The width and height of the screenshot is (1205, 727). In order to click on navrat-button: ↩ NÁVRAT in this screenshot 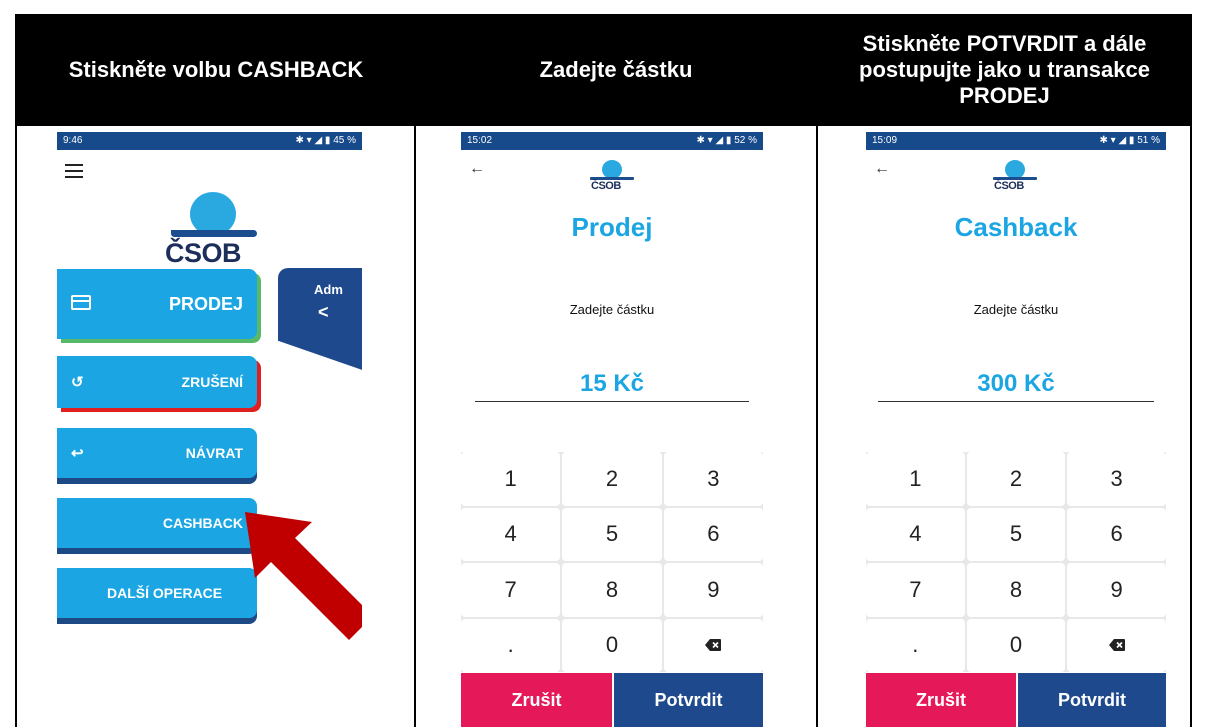, I will do `click(157, 453)`.